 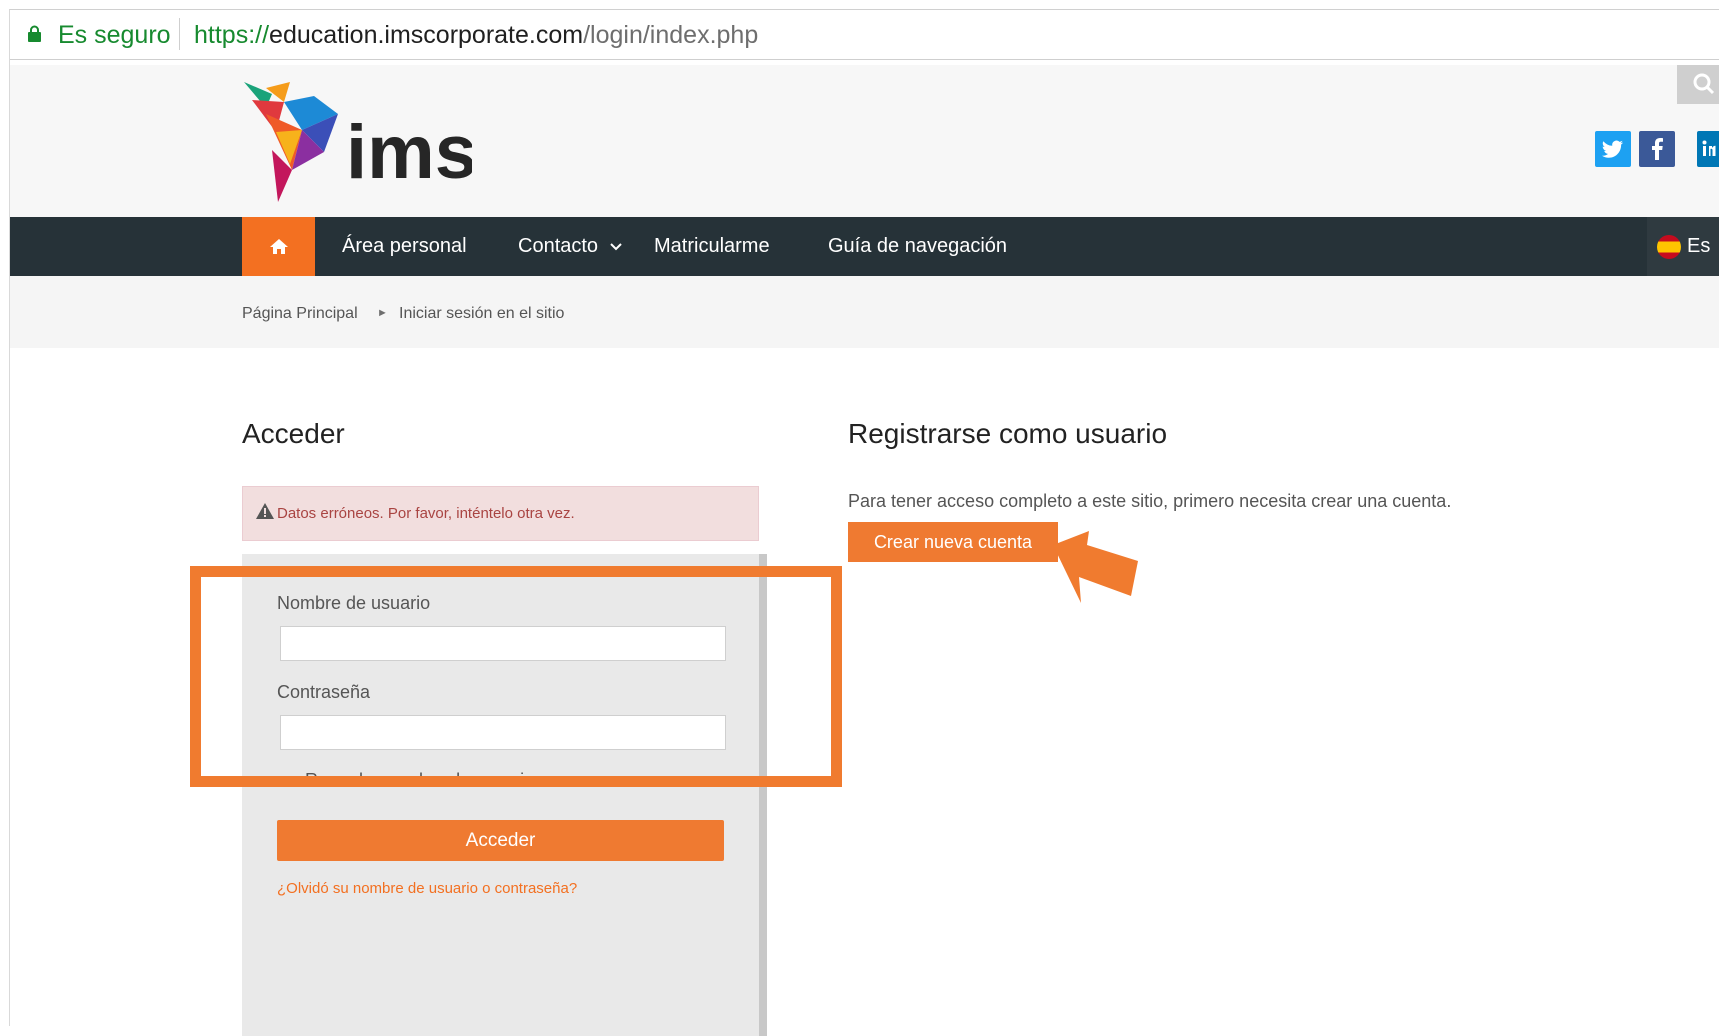 I want to click on login-title: Acceder, so click(x=293, y=433).